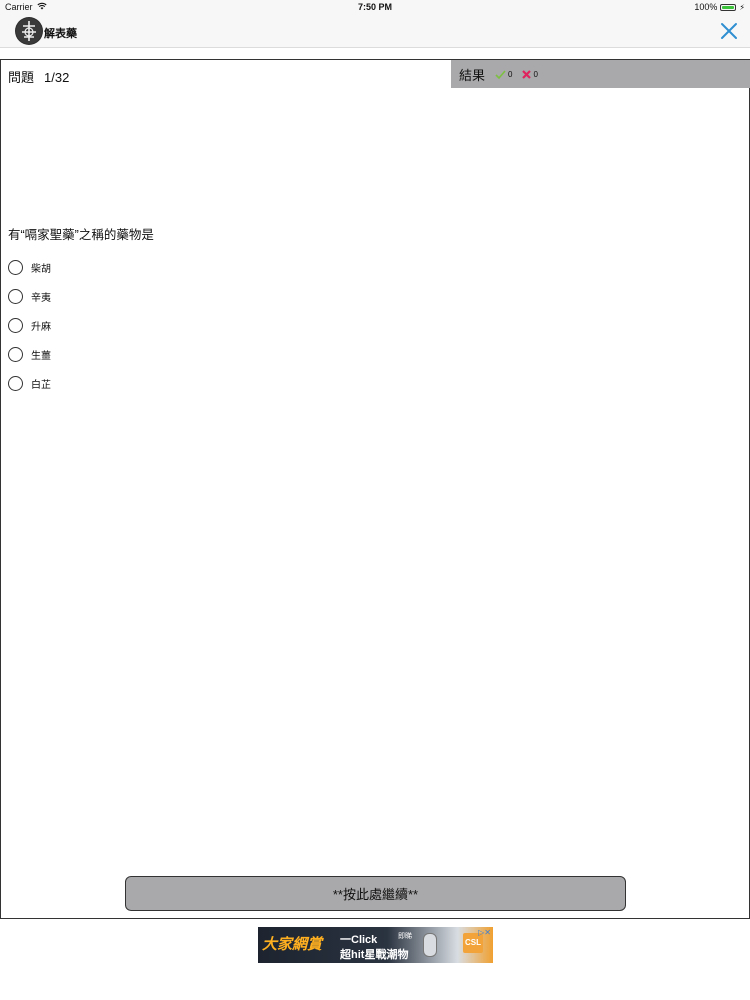 This screenshot has width=750, height=1000. I want to click on ad-headline: 一Click, so click(359, 940).